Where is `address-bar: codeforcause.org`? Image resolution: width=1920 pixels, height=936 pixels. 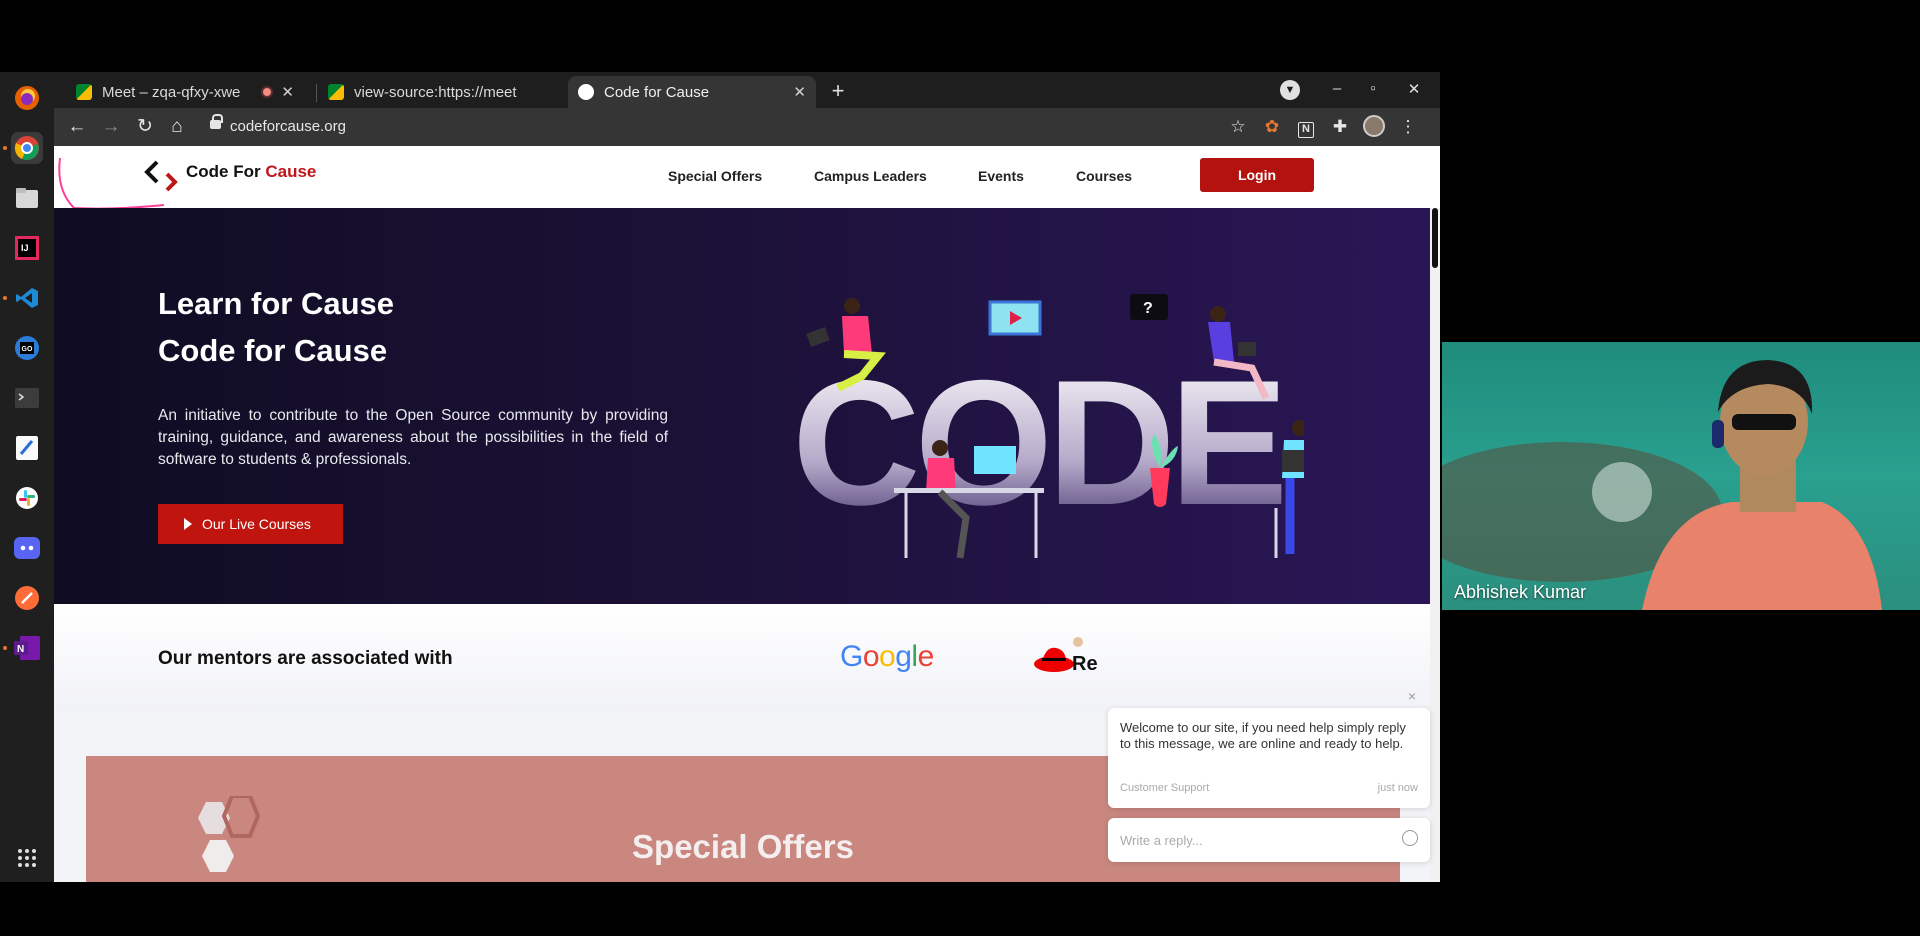 address-bar: codeforcause.org is located at coordinates (752, 127).